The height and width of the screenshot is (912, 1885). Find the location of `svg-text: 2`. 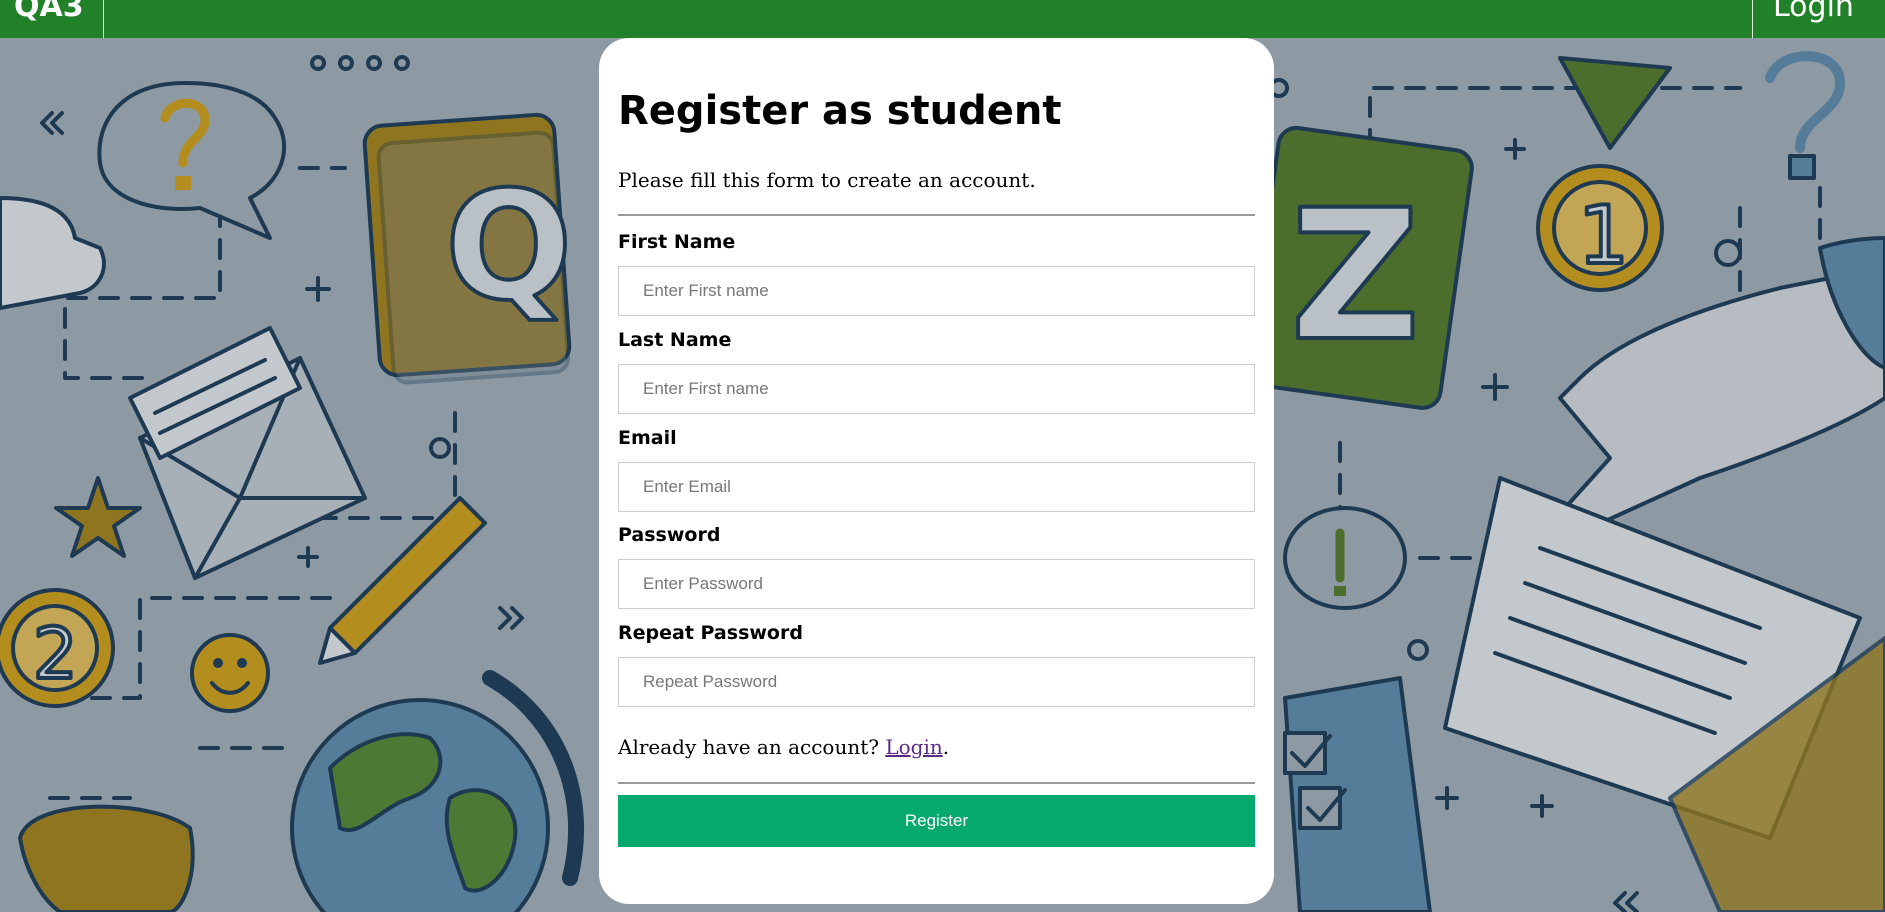

svg-text: 2 is located at coordinates (55, 654).